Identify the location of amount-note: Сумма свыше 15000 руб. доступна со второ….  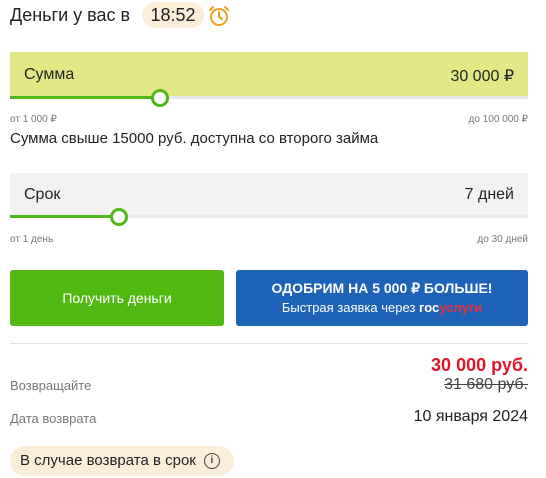
(194, 138).